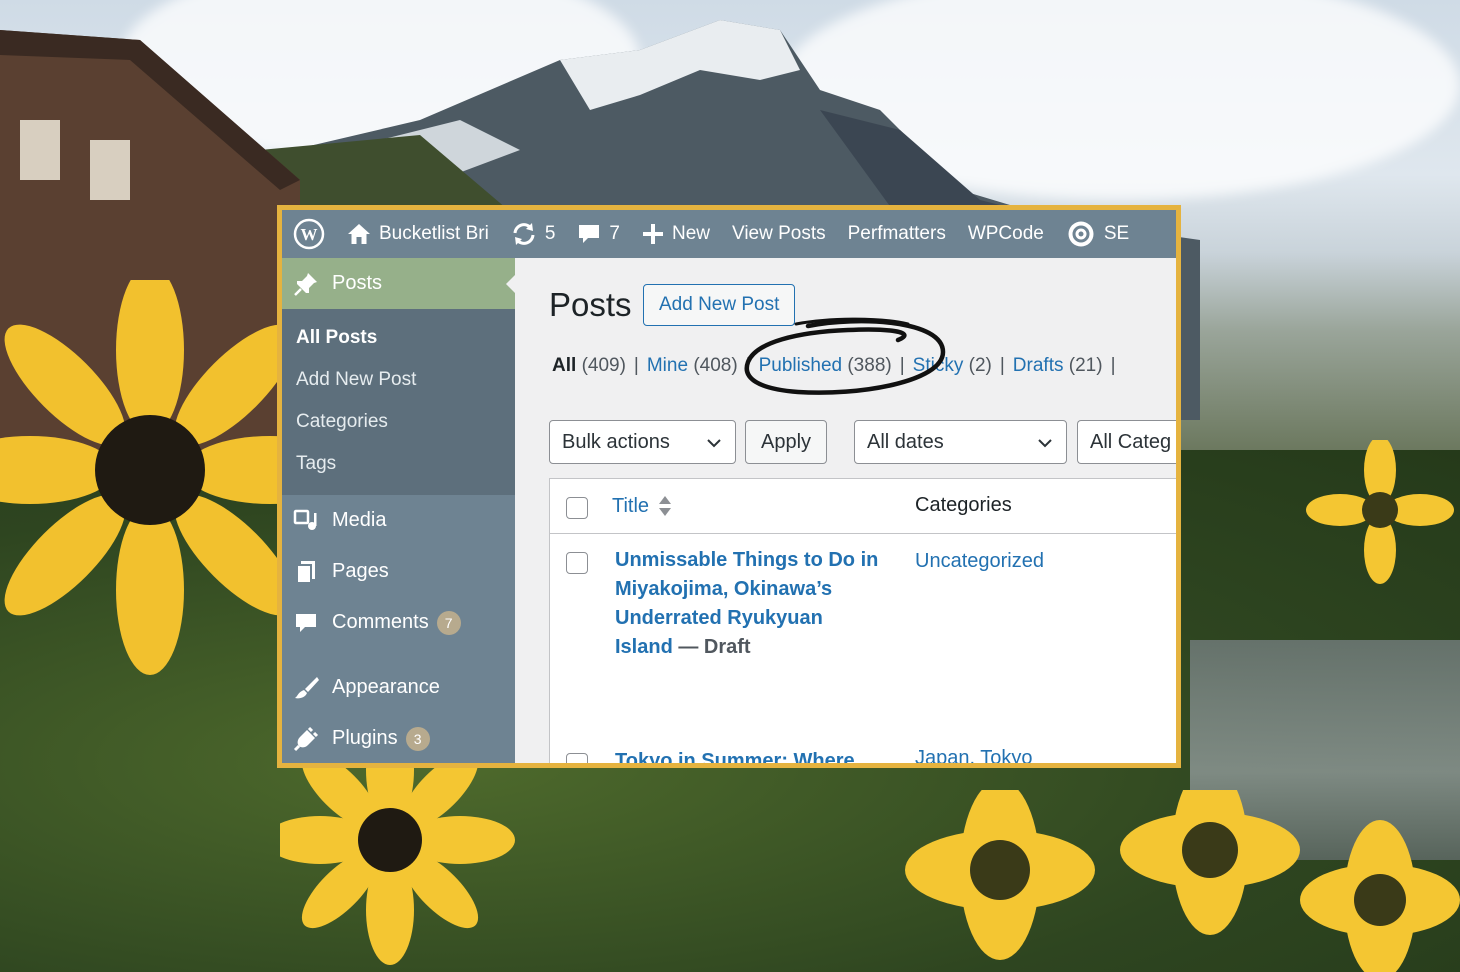 Image resolution: width=1460 pixels, height=972 pixels. Describe the element at coordinates (980, 365) in the screenshot. I see `filter-sticky-count: (2)` at that location.